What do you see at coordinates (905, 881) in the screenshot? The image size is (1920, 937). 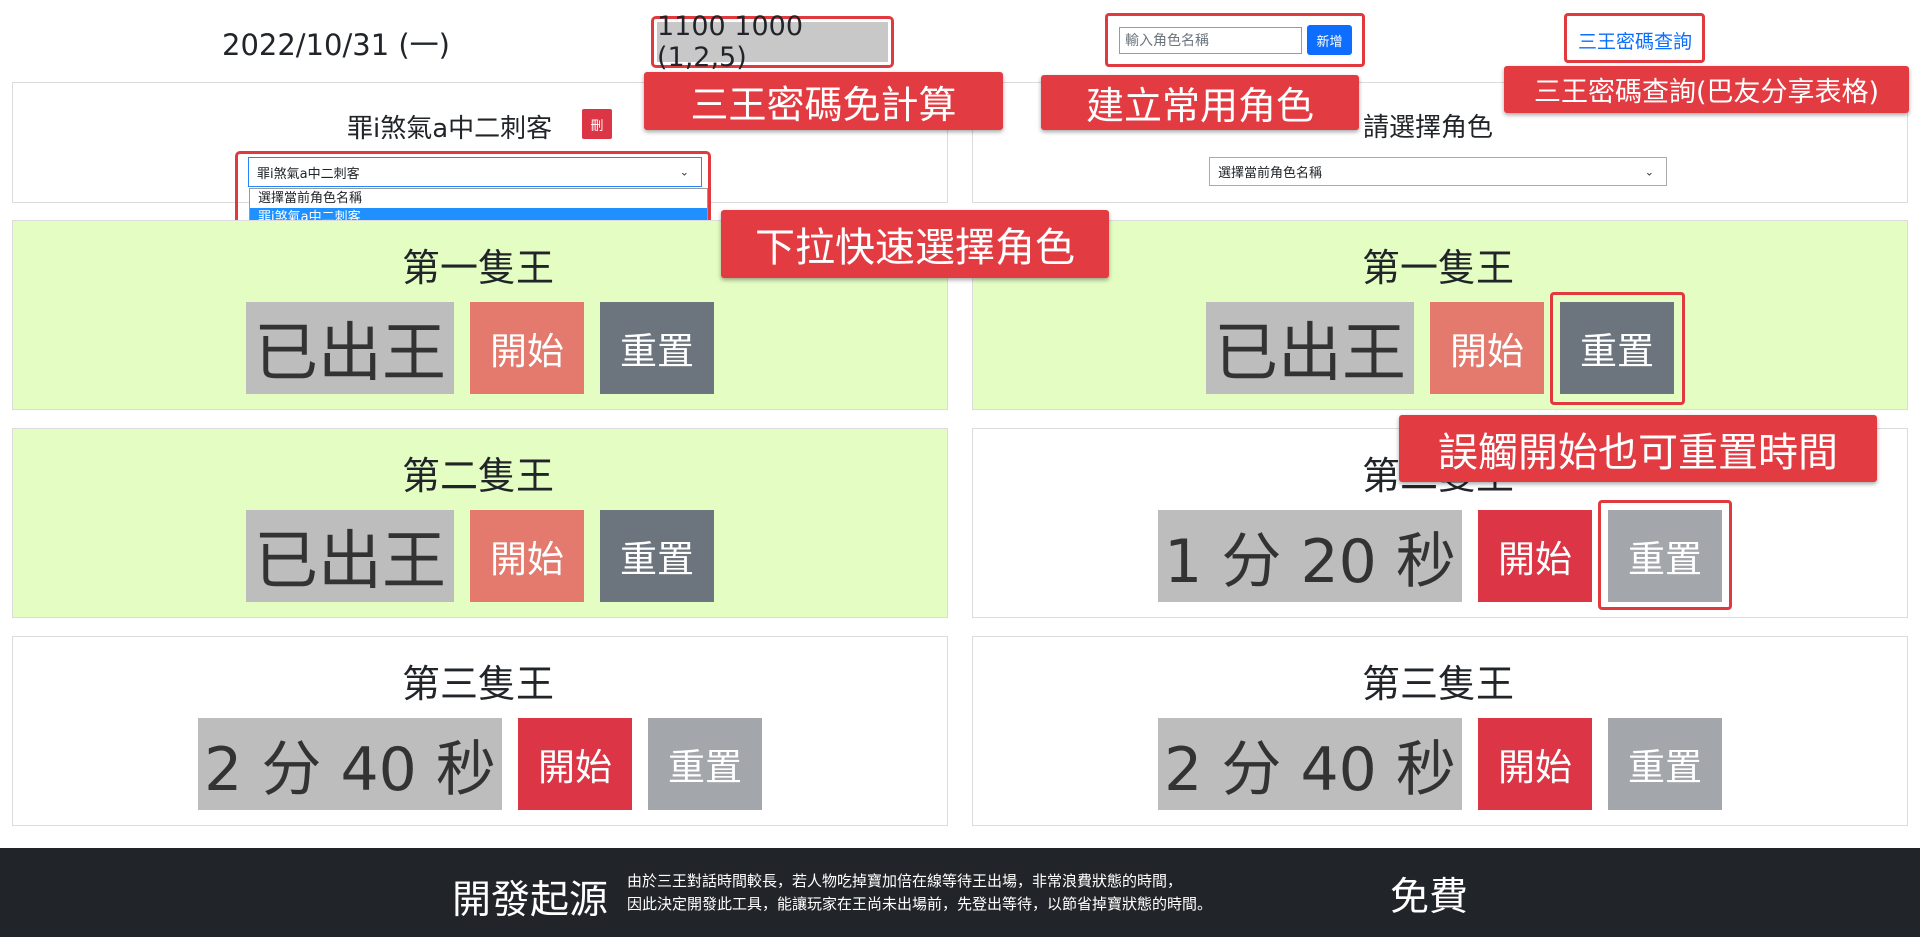 I see `footer-line-1: 由於三王對話時間較長，若人物吃掉寶加倍在線等待王出場，非常浪費狀態的時間，` at bounding box center [905, 881].